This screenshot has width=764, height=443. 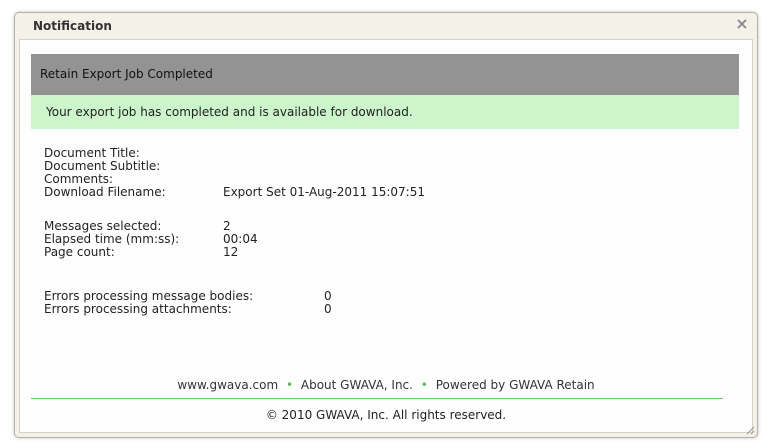 What do you see at coordinates (227, 385) in the screenshot?
I see `gwava-website-link: www.gwava.com` at bounding box center [227, 385].